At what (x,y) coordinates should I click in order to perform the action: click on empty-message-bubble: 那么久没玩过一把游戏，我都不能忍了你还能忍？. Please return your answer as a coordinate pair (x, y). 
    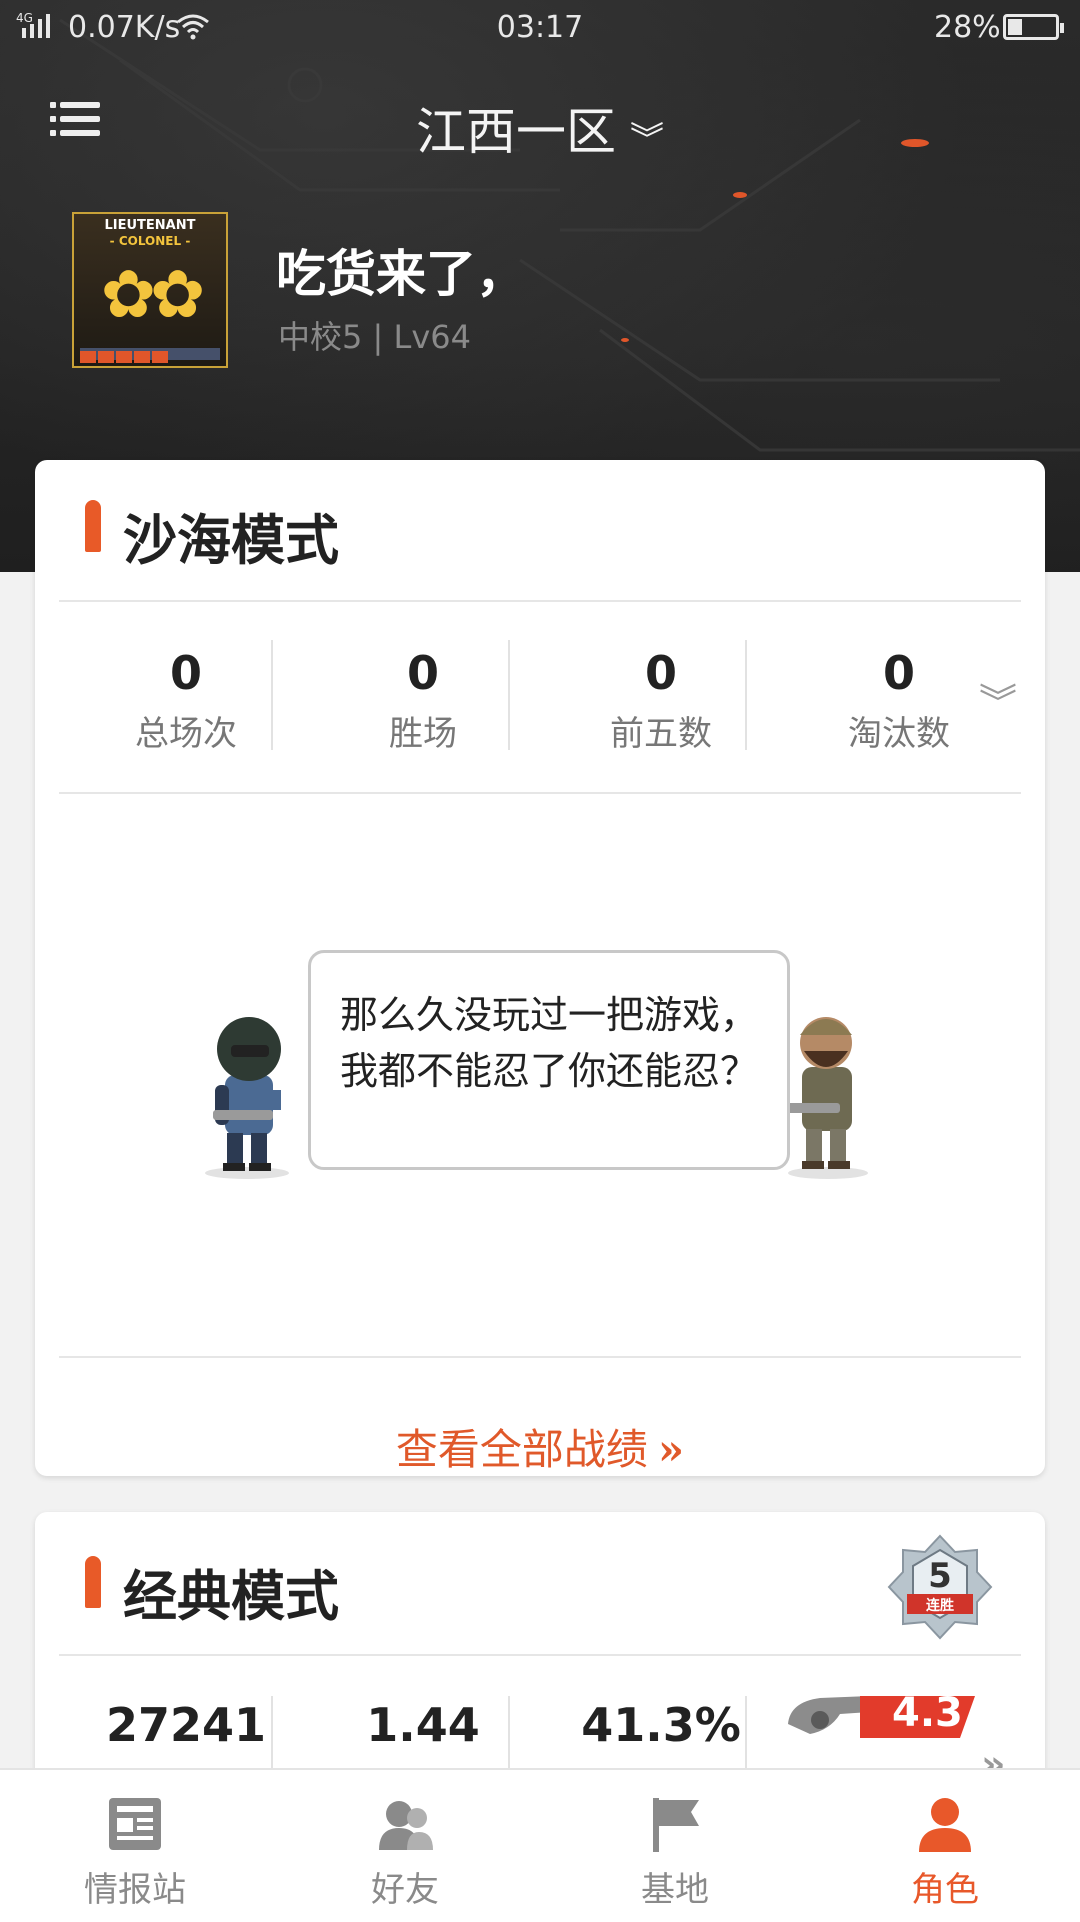
    Looking at the image, I should click on (549, 1060).